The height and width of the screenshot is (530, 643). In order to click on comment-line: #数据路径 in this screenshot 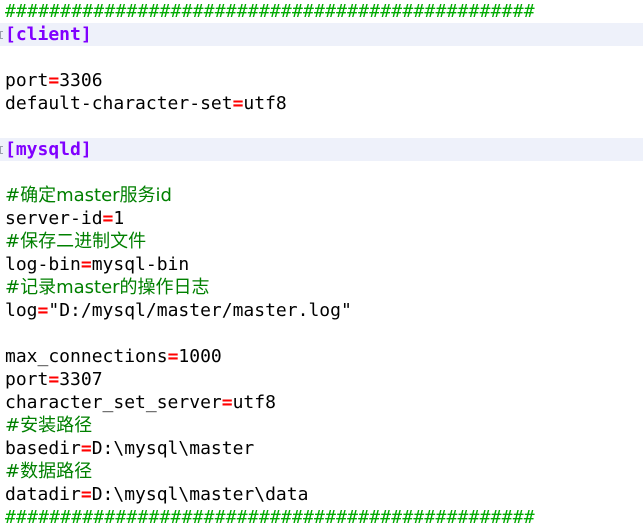, I will do `click(321, 471)`.